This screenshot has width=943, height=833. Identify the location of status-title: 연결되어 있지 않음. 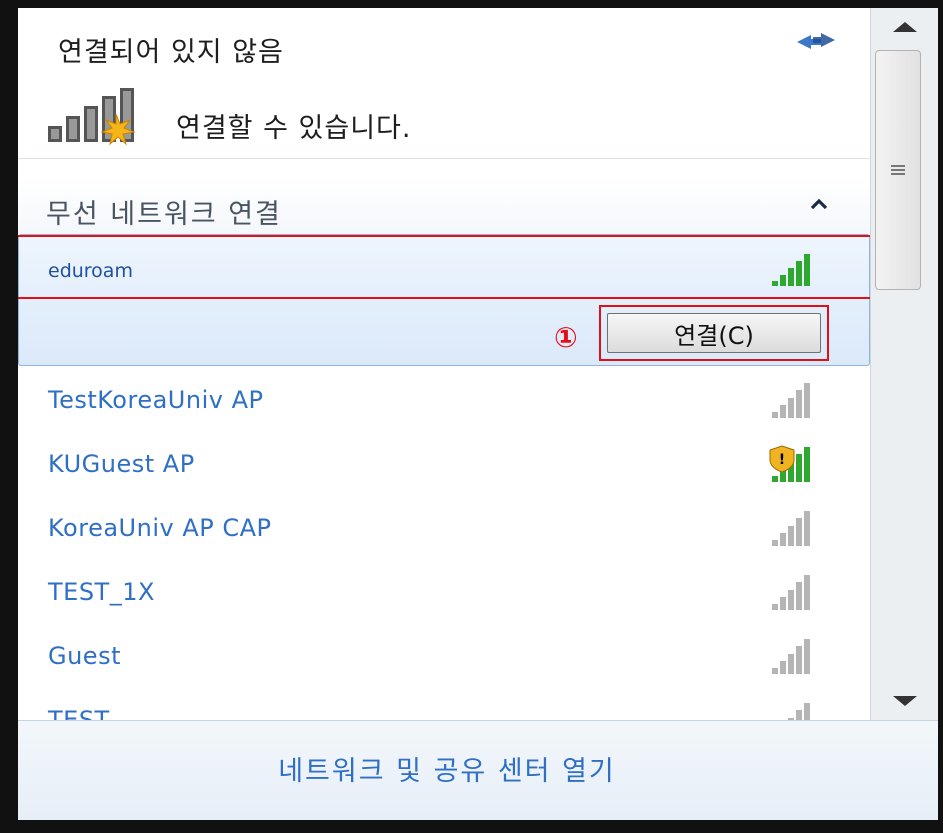
(171, 52).